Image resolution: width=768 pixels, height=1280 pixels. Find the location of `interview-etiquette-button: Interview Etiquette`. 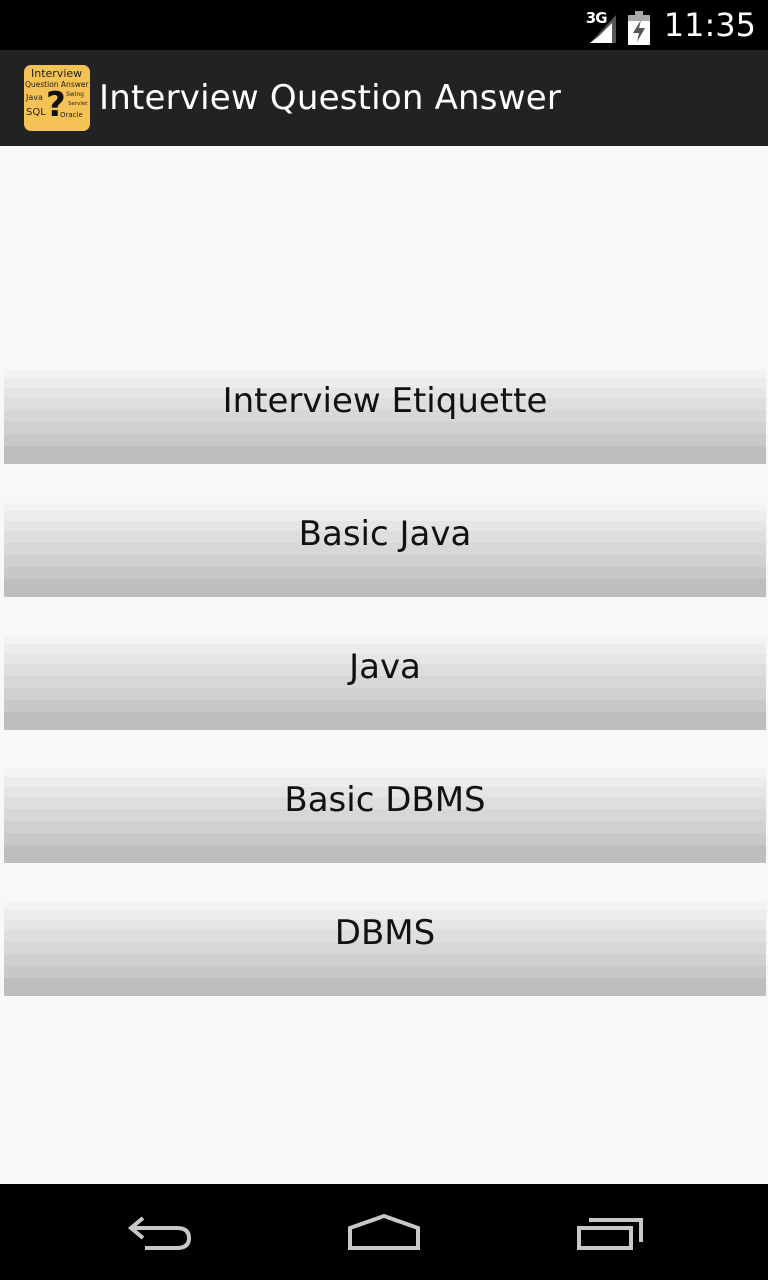

interview-etiquette-button: Interview Etiquette is located at coordinates (385, 417).